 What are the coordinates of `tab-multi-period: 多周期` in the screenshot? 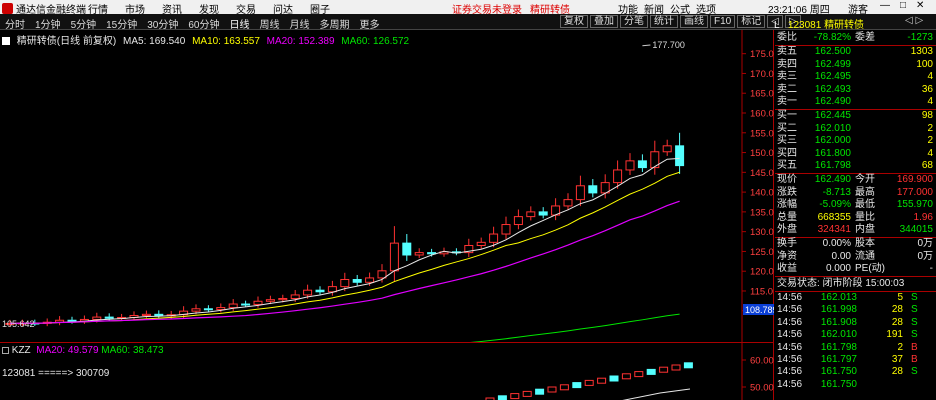 It's located at (335, 23).